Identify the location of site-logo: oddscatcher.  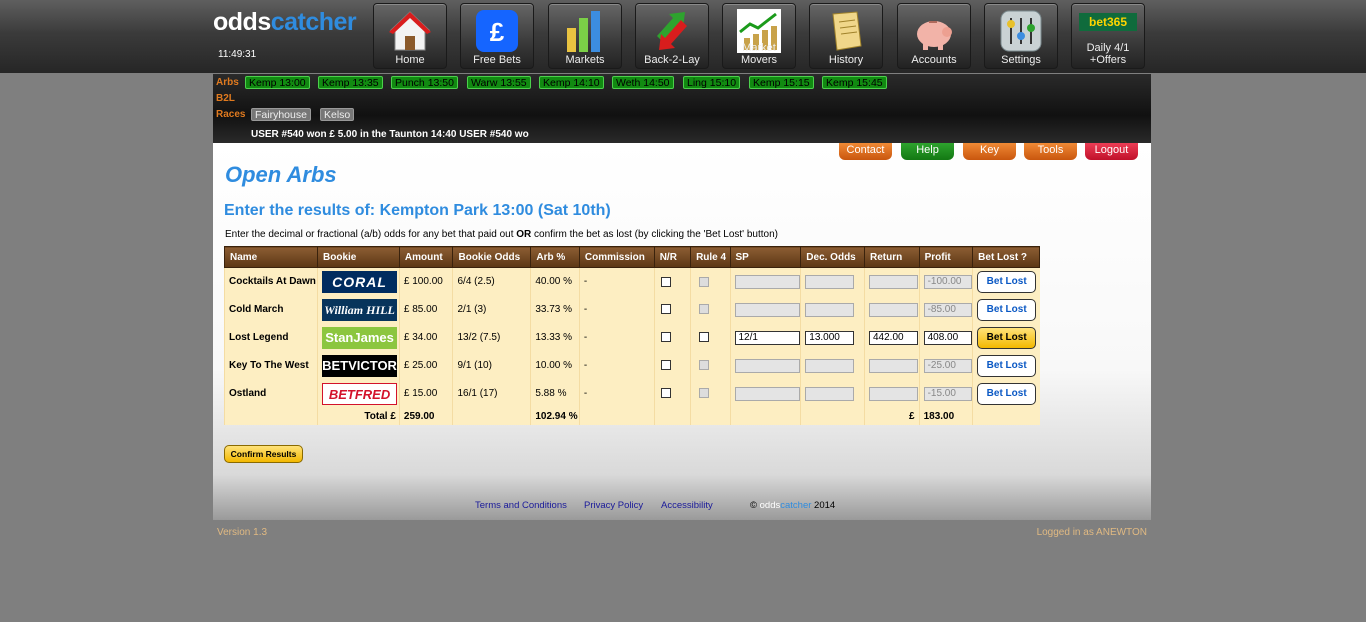
(285, 22).